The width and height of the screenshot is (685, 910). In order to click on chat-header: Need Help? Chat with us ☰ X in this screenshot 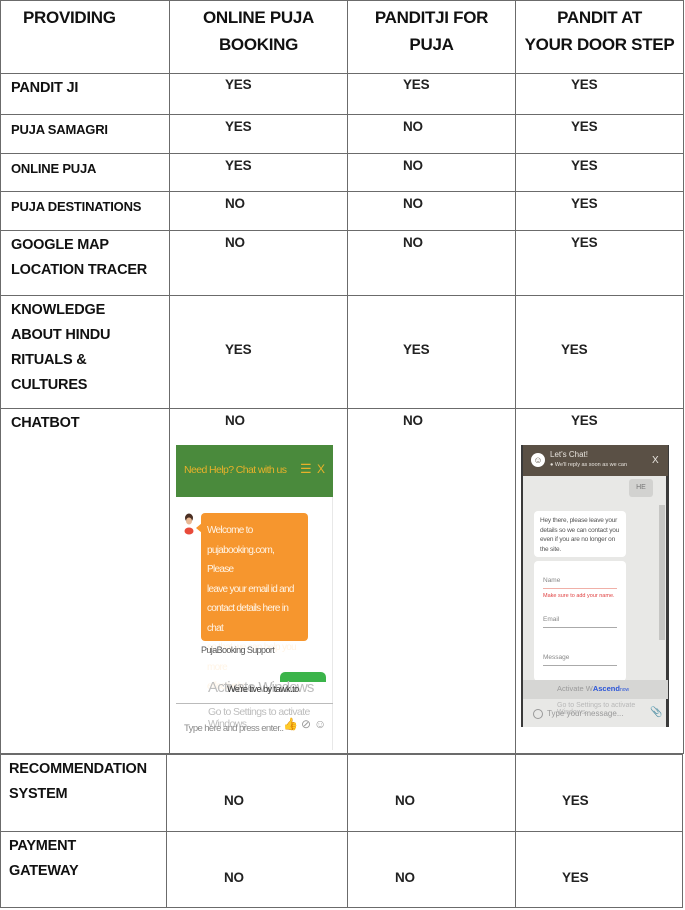, I will do `click(254, 471)`.